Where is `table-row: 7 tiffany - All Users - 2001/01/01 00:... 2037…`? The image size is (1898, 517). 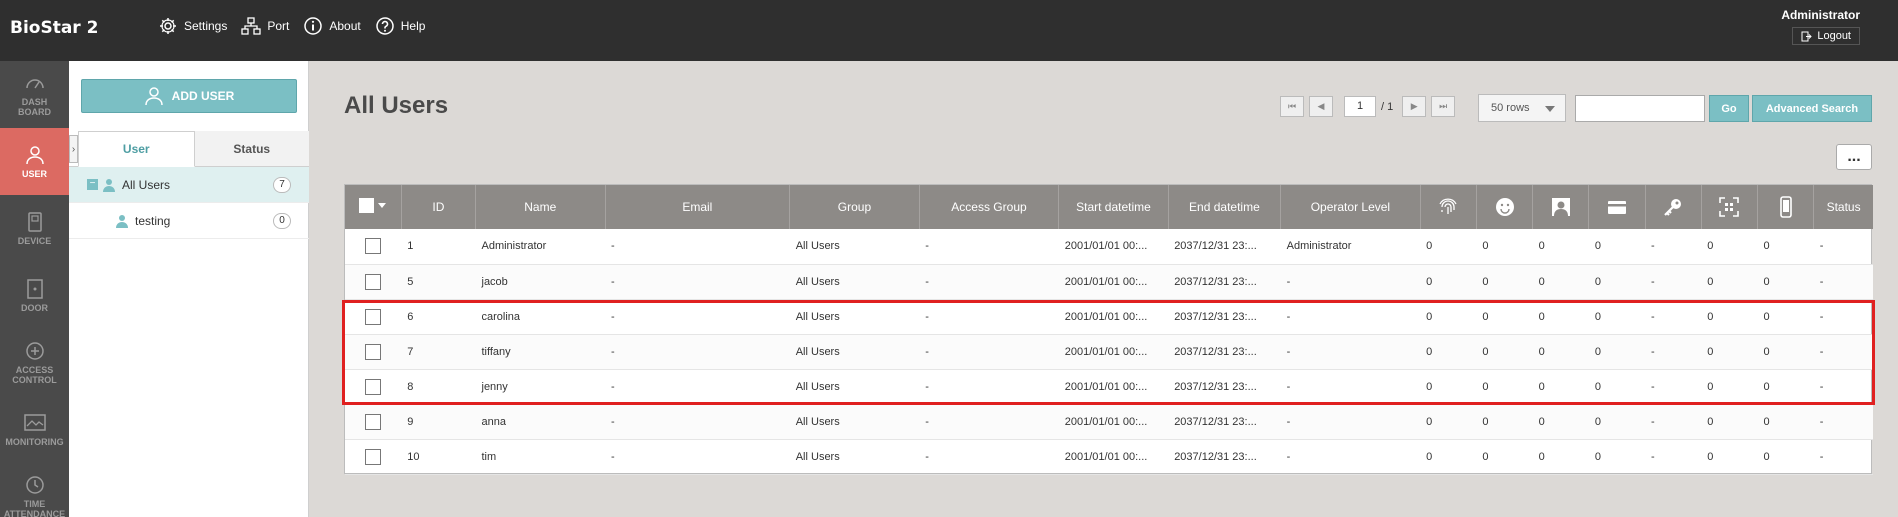 table-row: 7 tiffany - All Users - 2001/01/01 00:... 2037… is located at coordinates (1109, 351).